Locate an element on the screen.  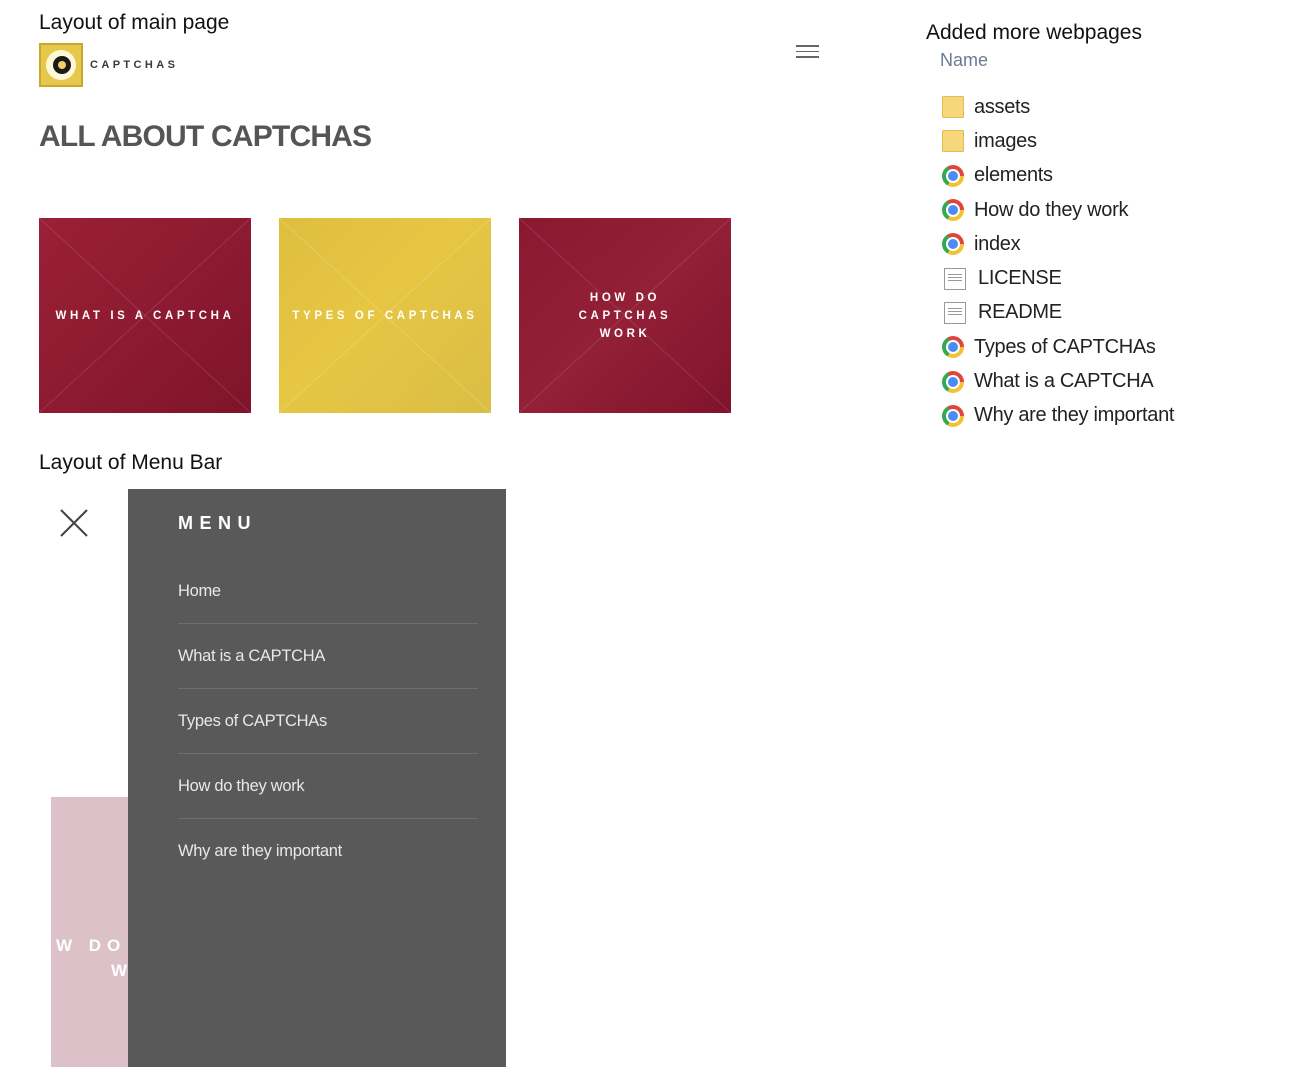
file-item-types-of-captchas: Types of CAPTCHAs is located at coordinates (1058, 347).